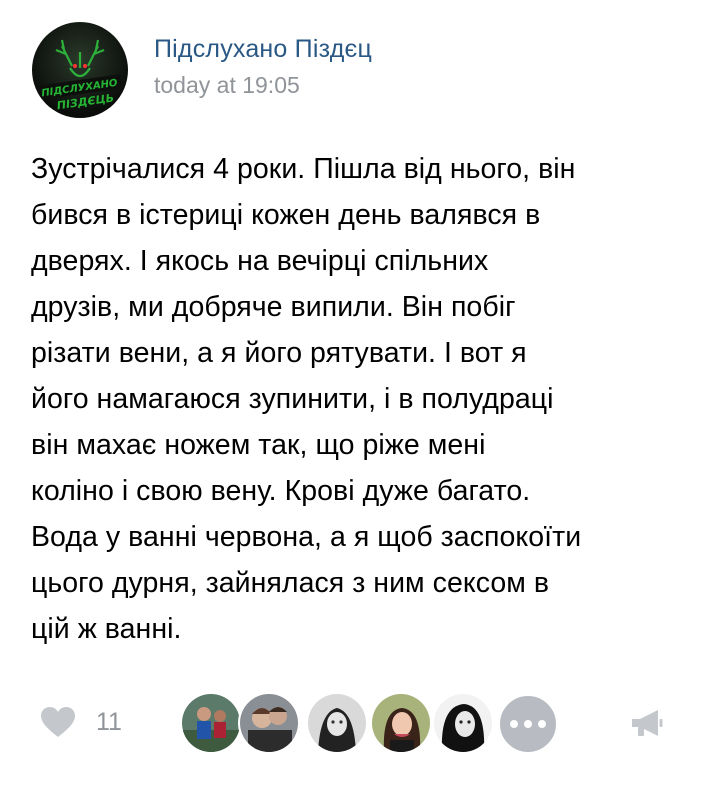 This screenshot has height=798, width=720. I want to click on heart-icon, so click(58, 722).